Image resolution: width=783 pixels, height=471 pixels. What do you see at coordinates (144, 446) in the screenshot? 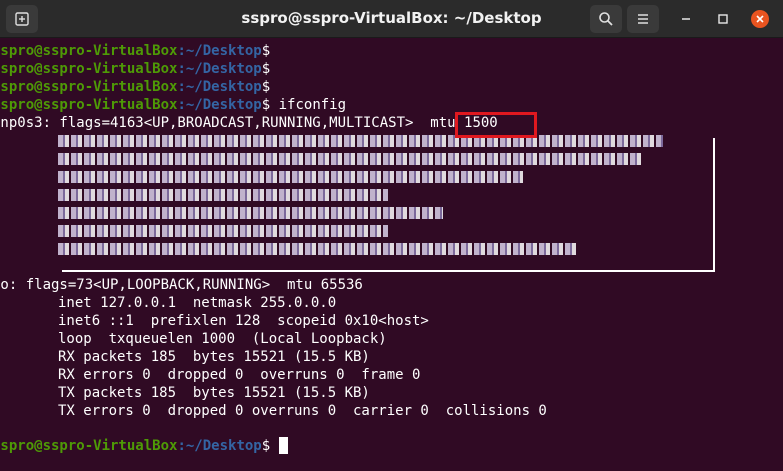
I see `active-prompt-line: sspro@sspro-VirtualBox:~/Desktop$` at bounding box center [144, 446].